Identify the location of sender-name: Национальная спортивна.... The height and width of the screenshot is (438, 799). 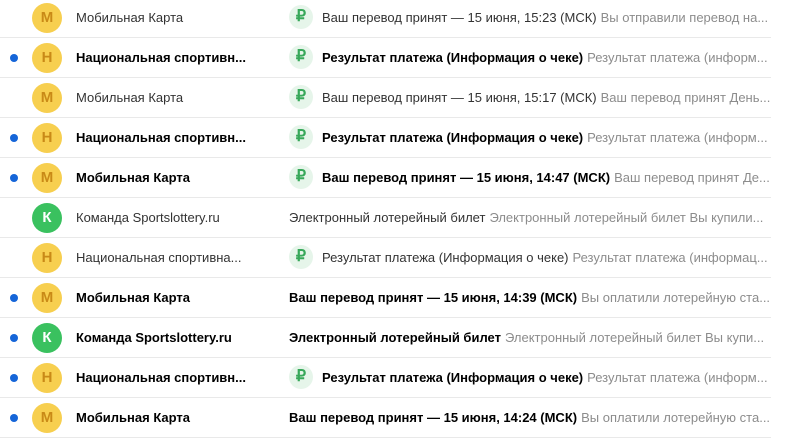
(159, 257).